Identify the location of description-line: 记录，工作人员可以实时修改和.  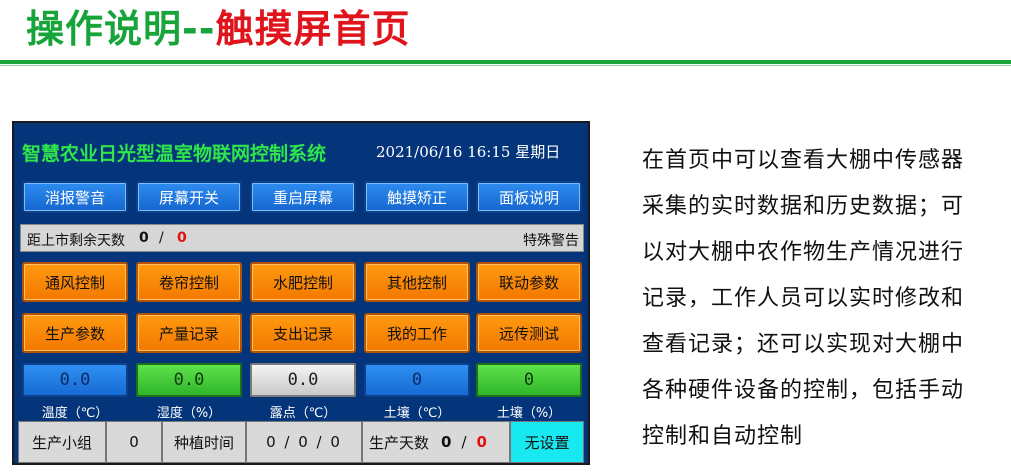
(803, 298).